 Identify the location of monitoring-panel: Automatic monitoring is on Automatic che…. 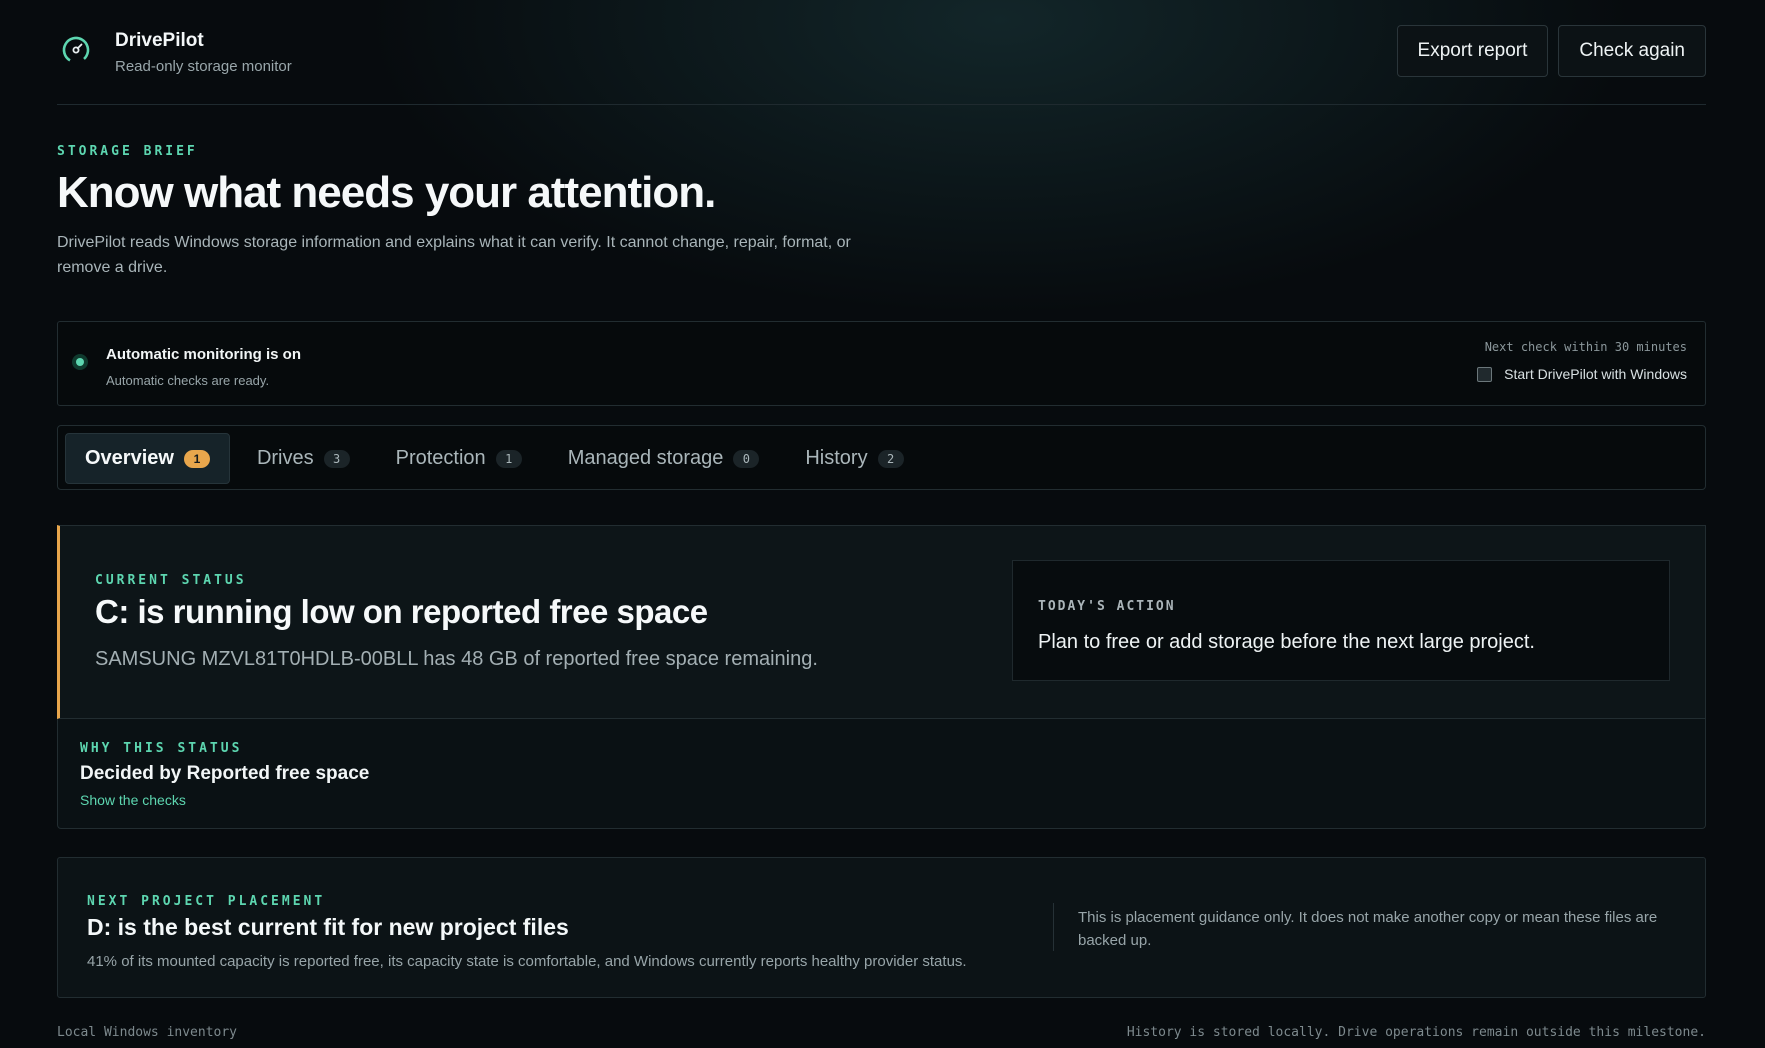
(881, 363).